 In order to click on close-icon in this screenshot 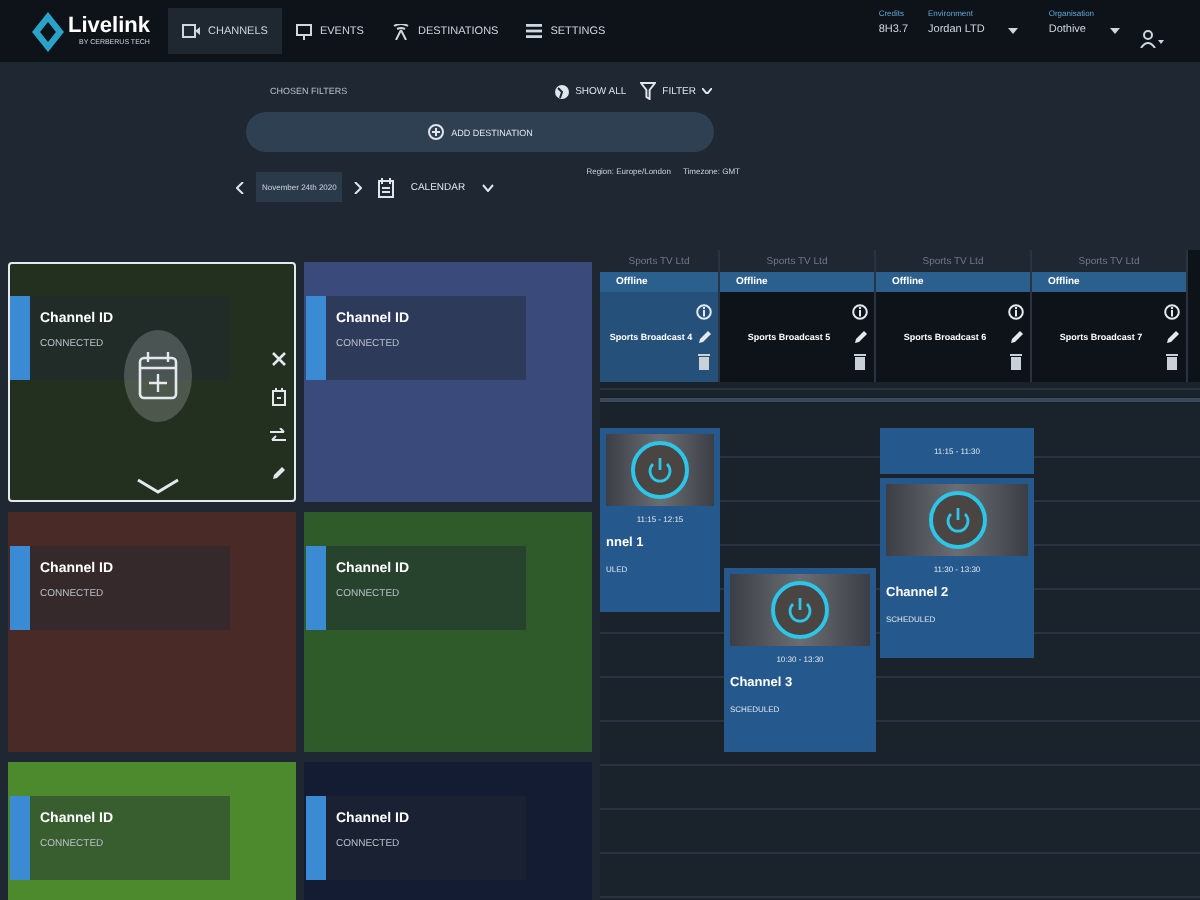, I will do `click(278, 359)`.